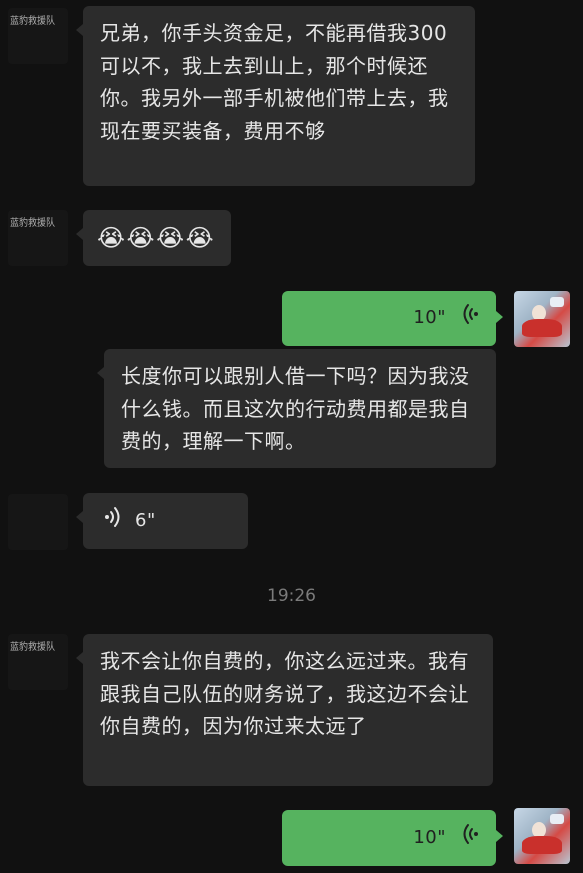  What do you see at coordinates (145, 520) in the screenshot?
I see `voice-duration: 6"` at bounding box center [145, 520].